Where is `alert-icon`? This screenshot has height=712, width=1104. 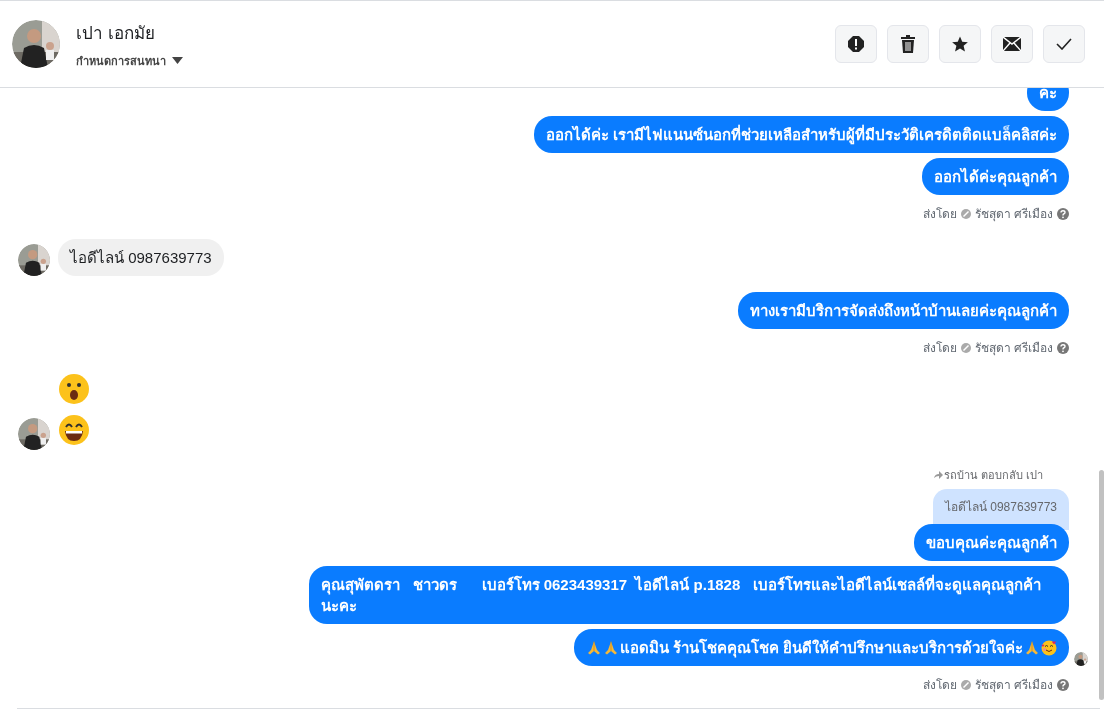 alert-icon is located at coordinates (856, 44).